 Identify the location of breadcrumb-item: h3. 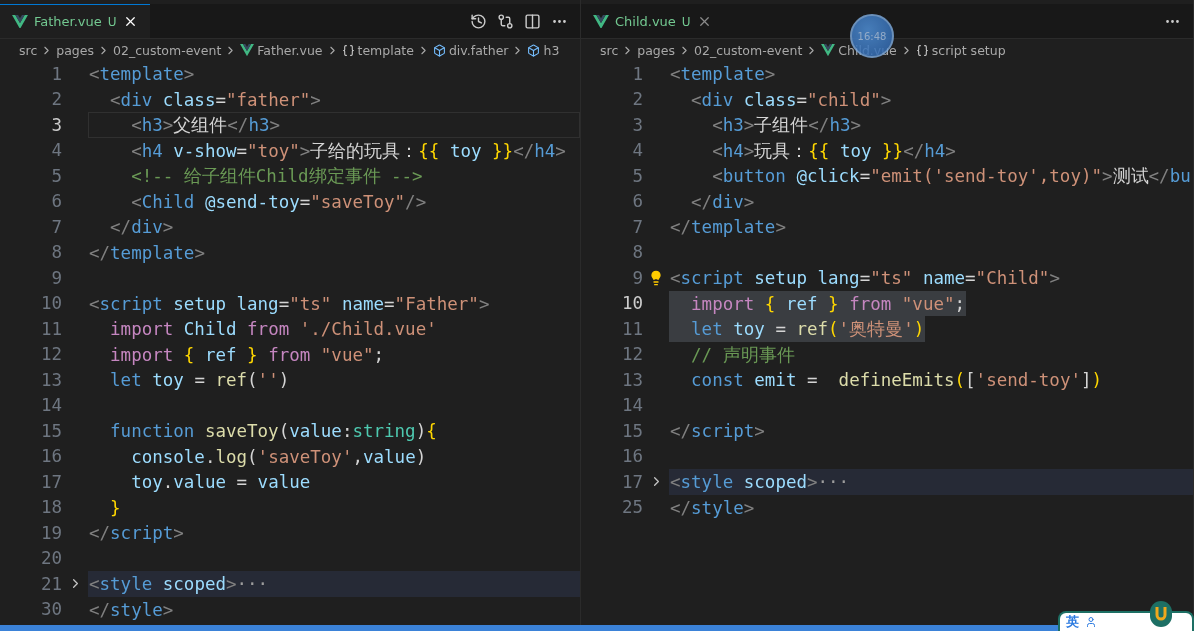
(551, 50).